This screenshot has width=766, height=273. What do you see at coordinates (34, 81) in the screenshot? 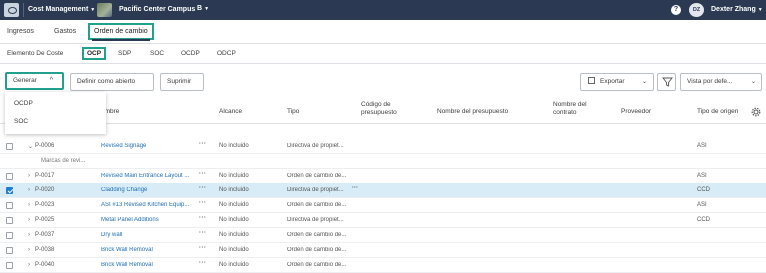
I see `generate-button: Generar ^` at bounding box center [34, 81].